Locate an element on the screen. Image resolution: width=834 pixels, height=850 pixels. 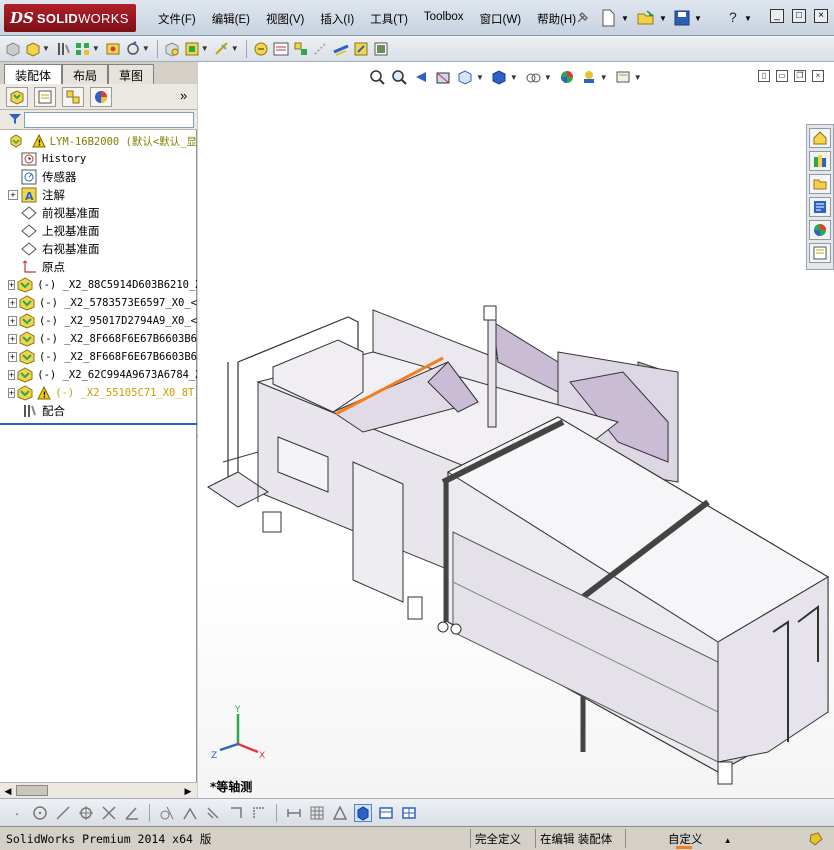
feature-manager-tab-icon is located at coordinates (17, 96).